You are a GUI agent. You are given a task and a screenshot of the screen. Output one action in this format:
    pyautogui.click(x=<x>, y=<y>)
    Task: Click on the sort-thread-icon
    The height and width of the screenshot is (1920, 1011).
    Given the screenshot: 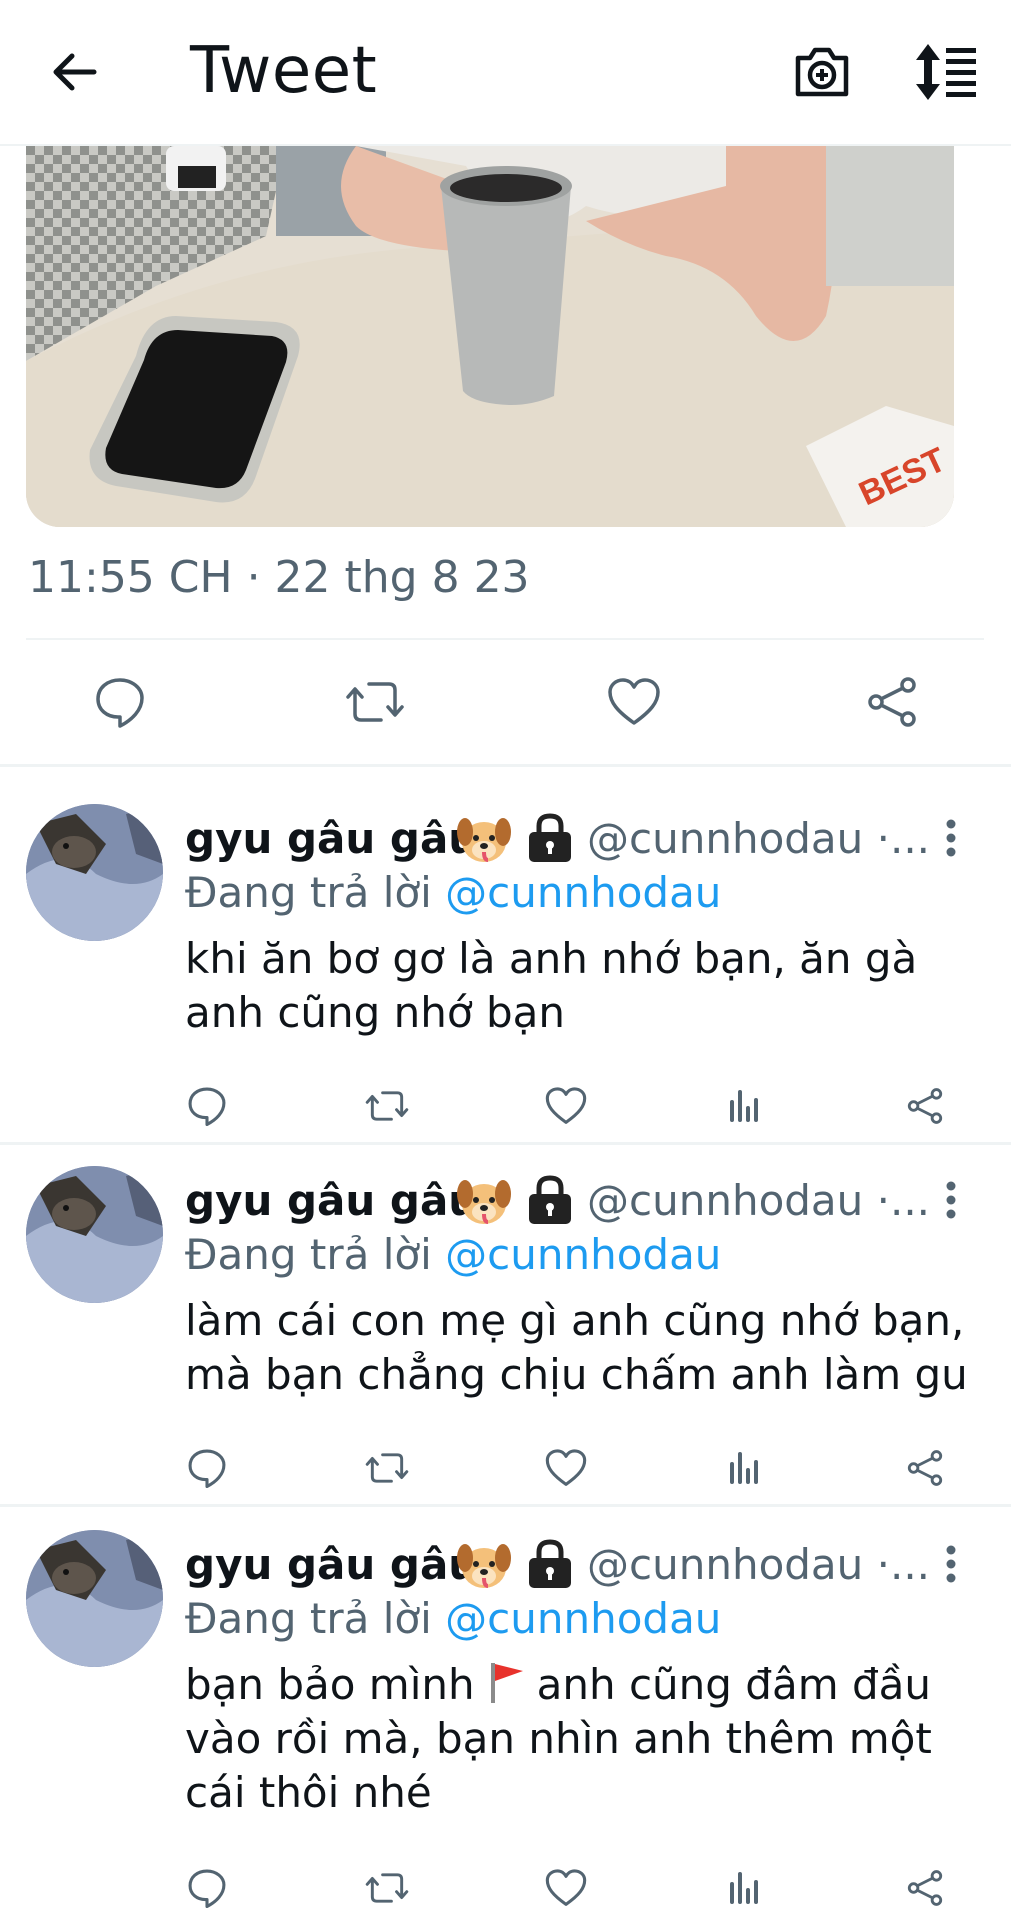 What is the action you would take?
    pyautogui.click(x=945, y=72)
    